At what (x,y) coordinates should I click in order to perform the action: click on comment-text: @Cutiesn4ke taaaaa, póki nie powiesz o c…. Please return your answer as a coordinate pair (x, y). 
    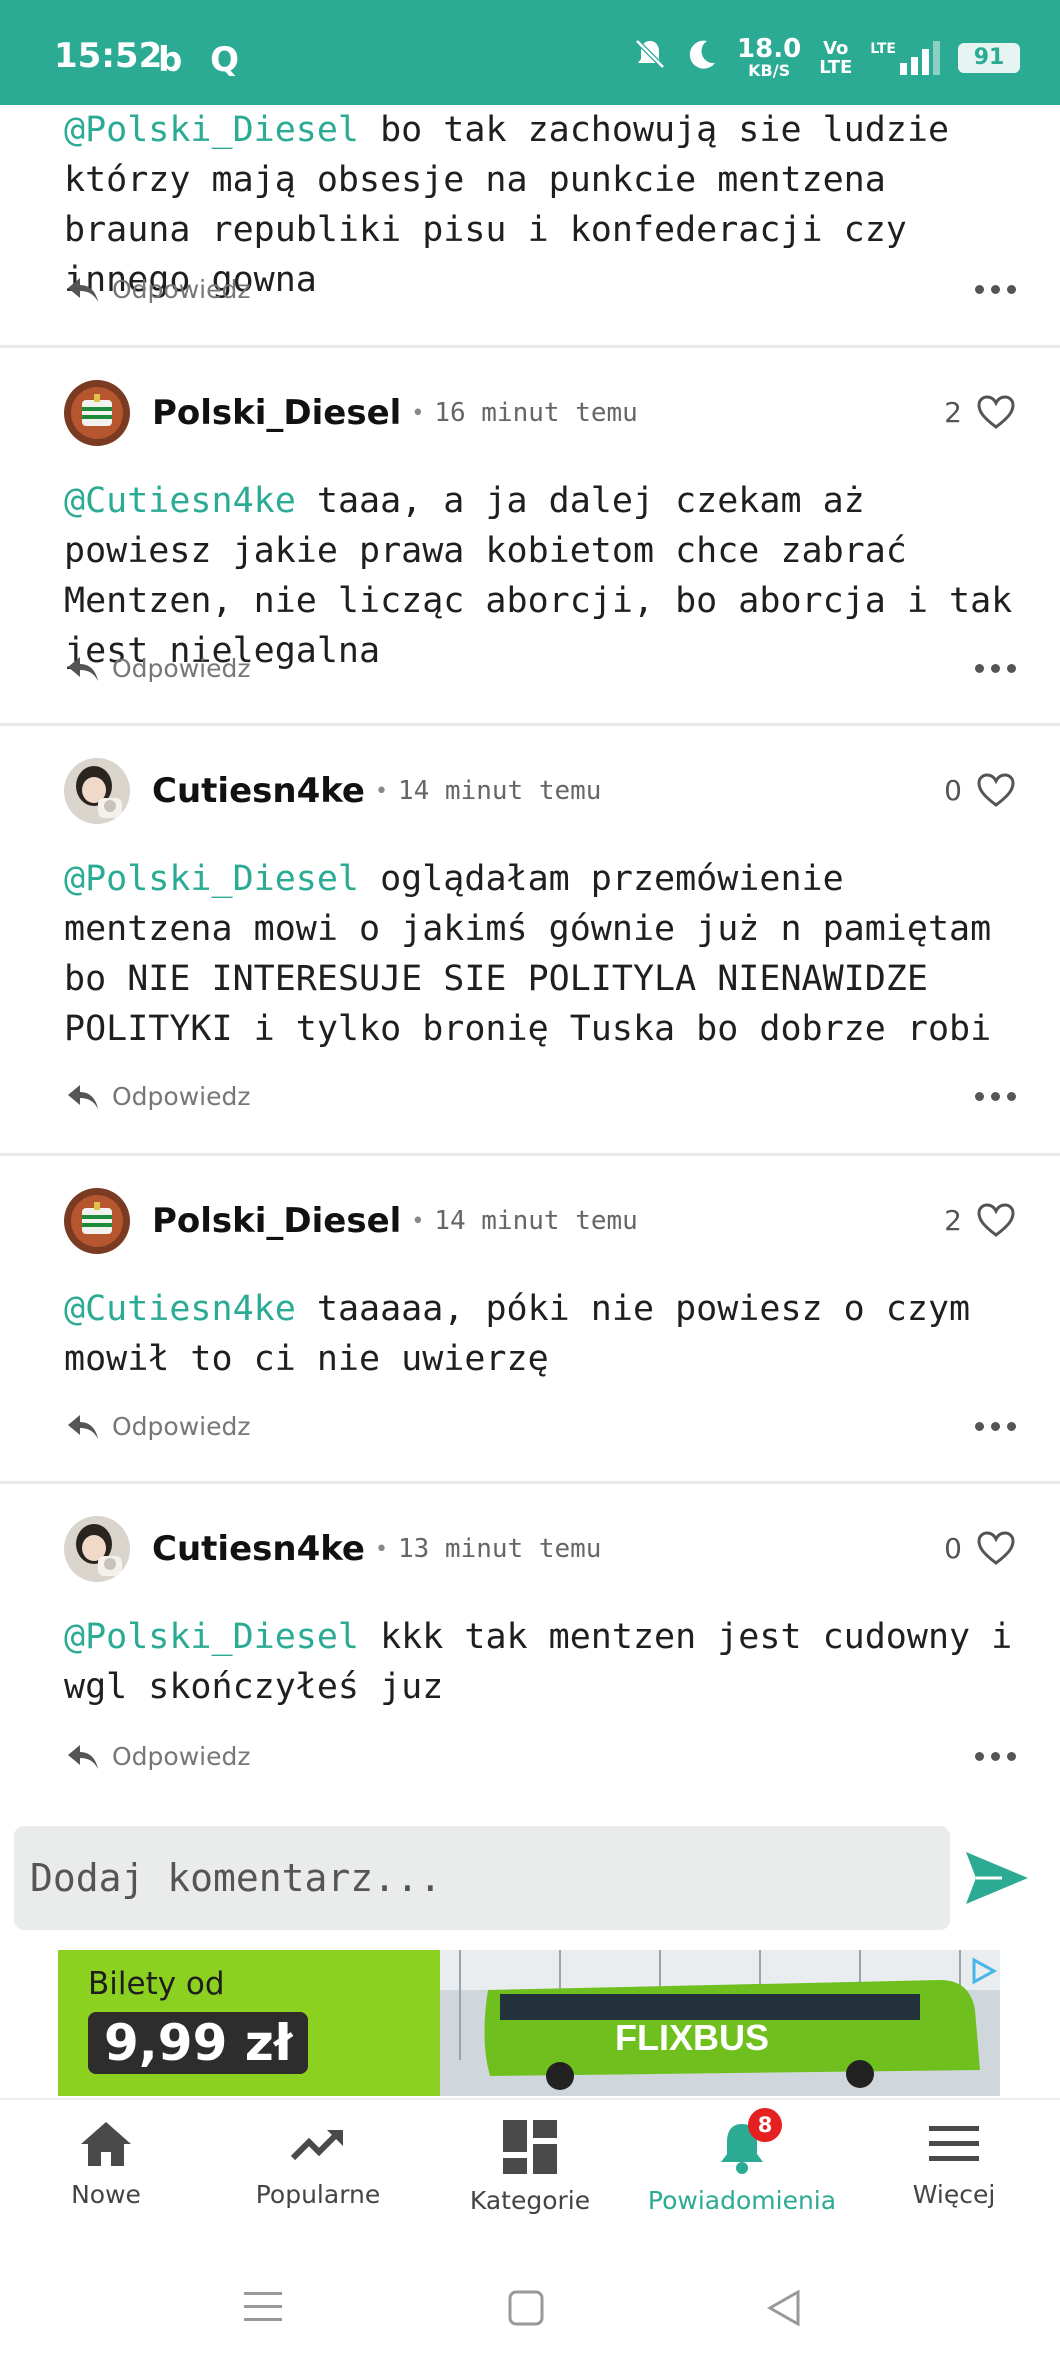
    Looking at the image, I should click on (517, 1334).